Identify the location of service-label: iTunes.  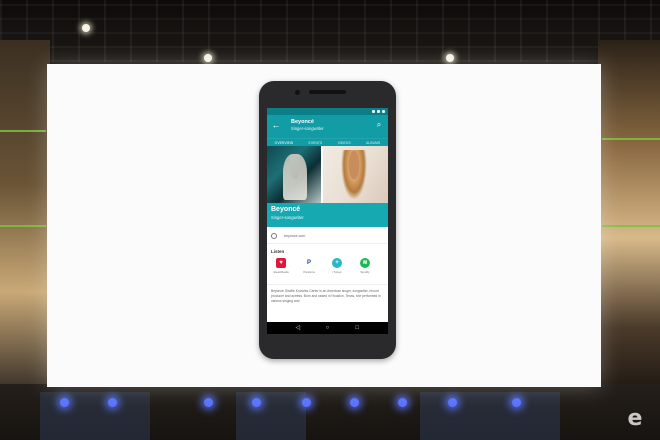
(337, 272).